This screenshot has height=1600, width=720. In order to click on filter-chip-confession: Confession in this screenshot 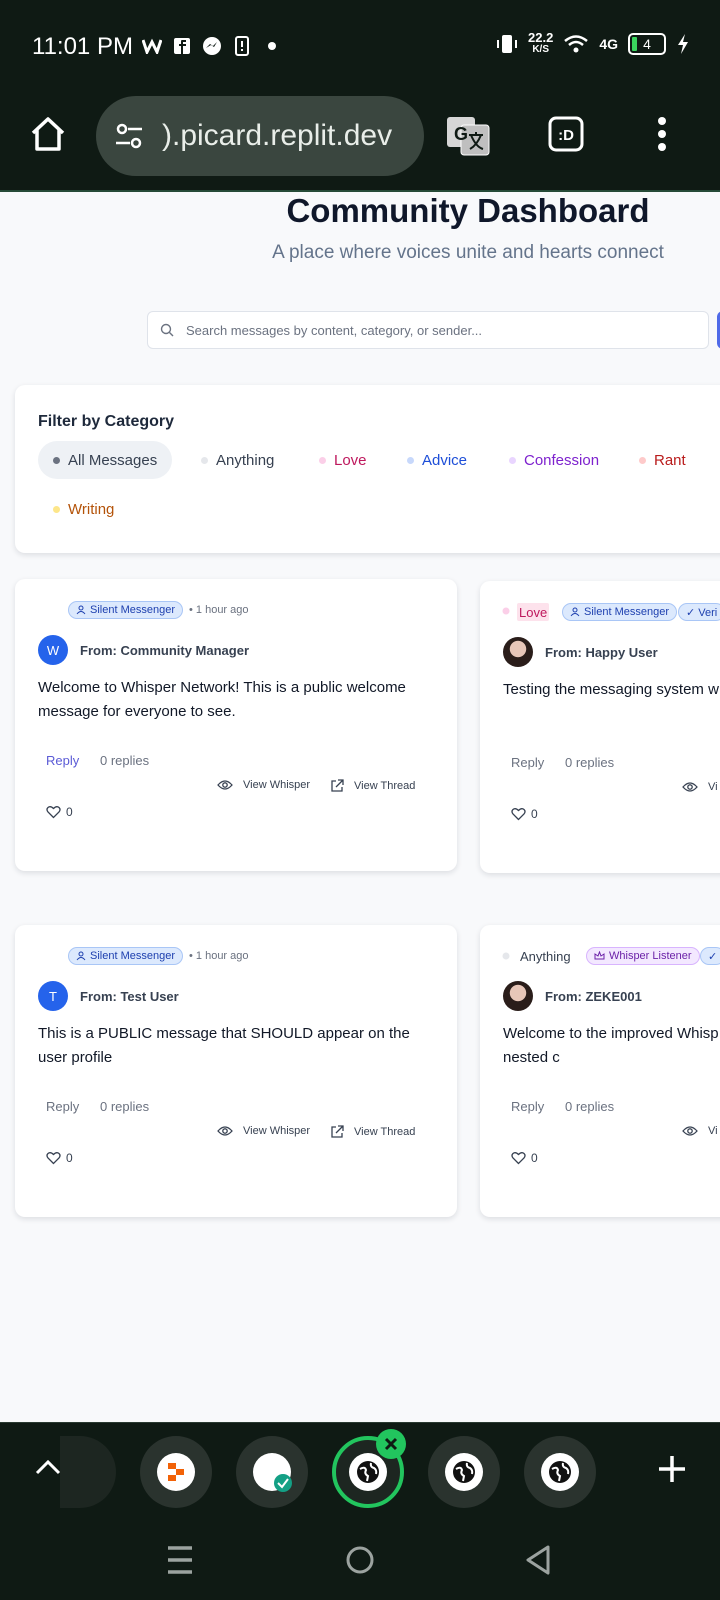, I will do `click(554, 460)`.